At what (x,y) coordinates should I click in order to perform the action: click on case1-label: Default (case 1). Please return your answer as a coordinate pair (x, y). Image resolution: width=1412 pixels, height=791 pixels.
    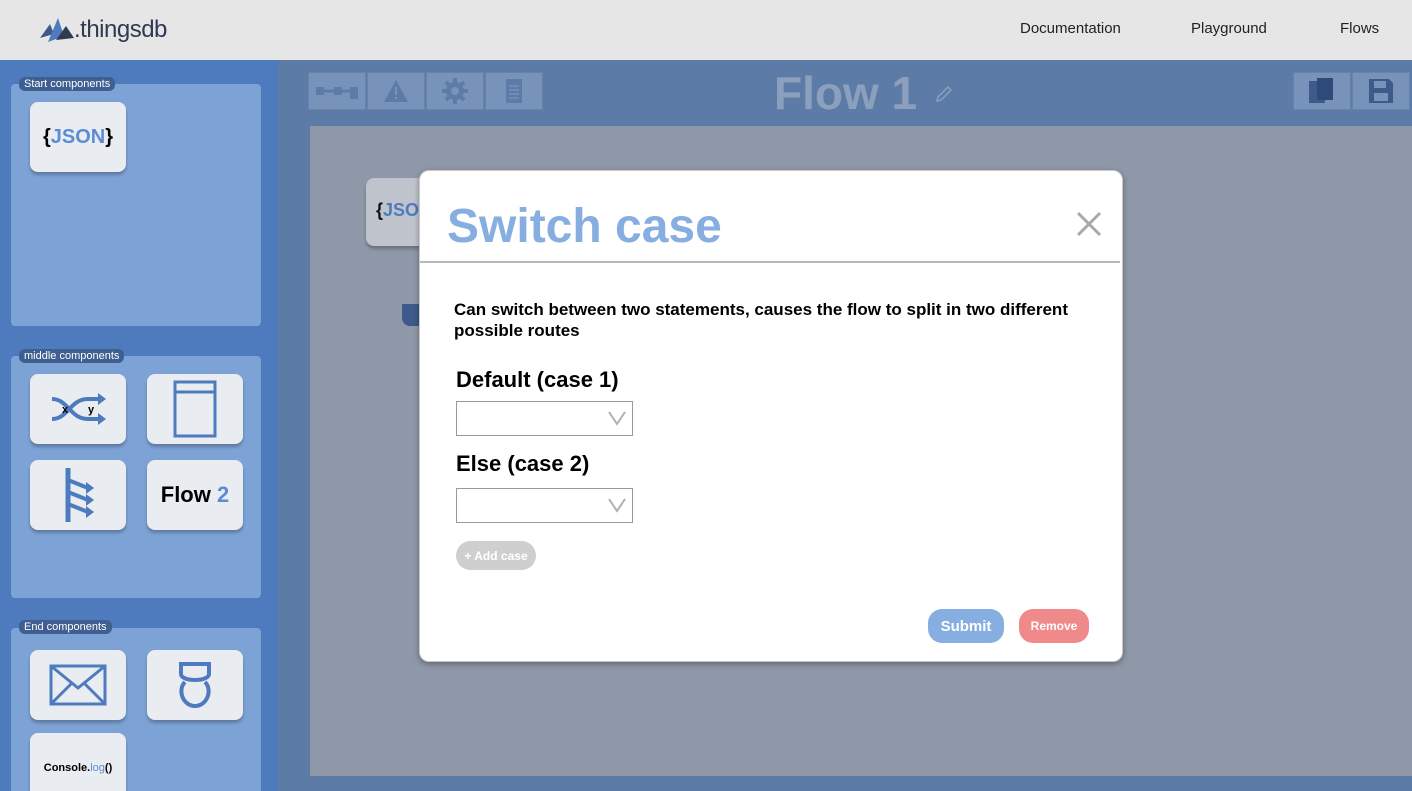
    Looking at the image, I should click on (537, 379).